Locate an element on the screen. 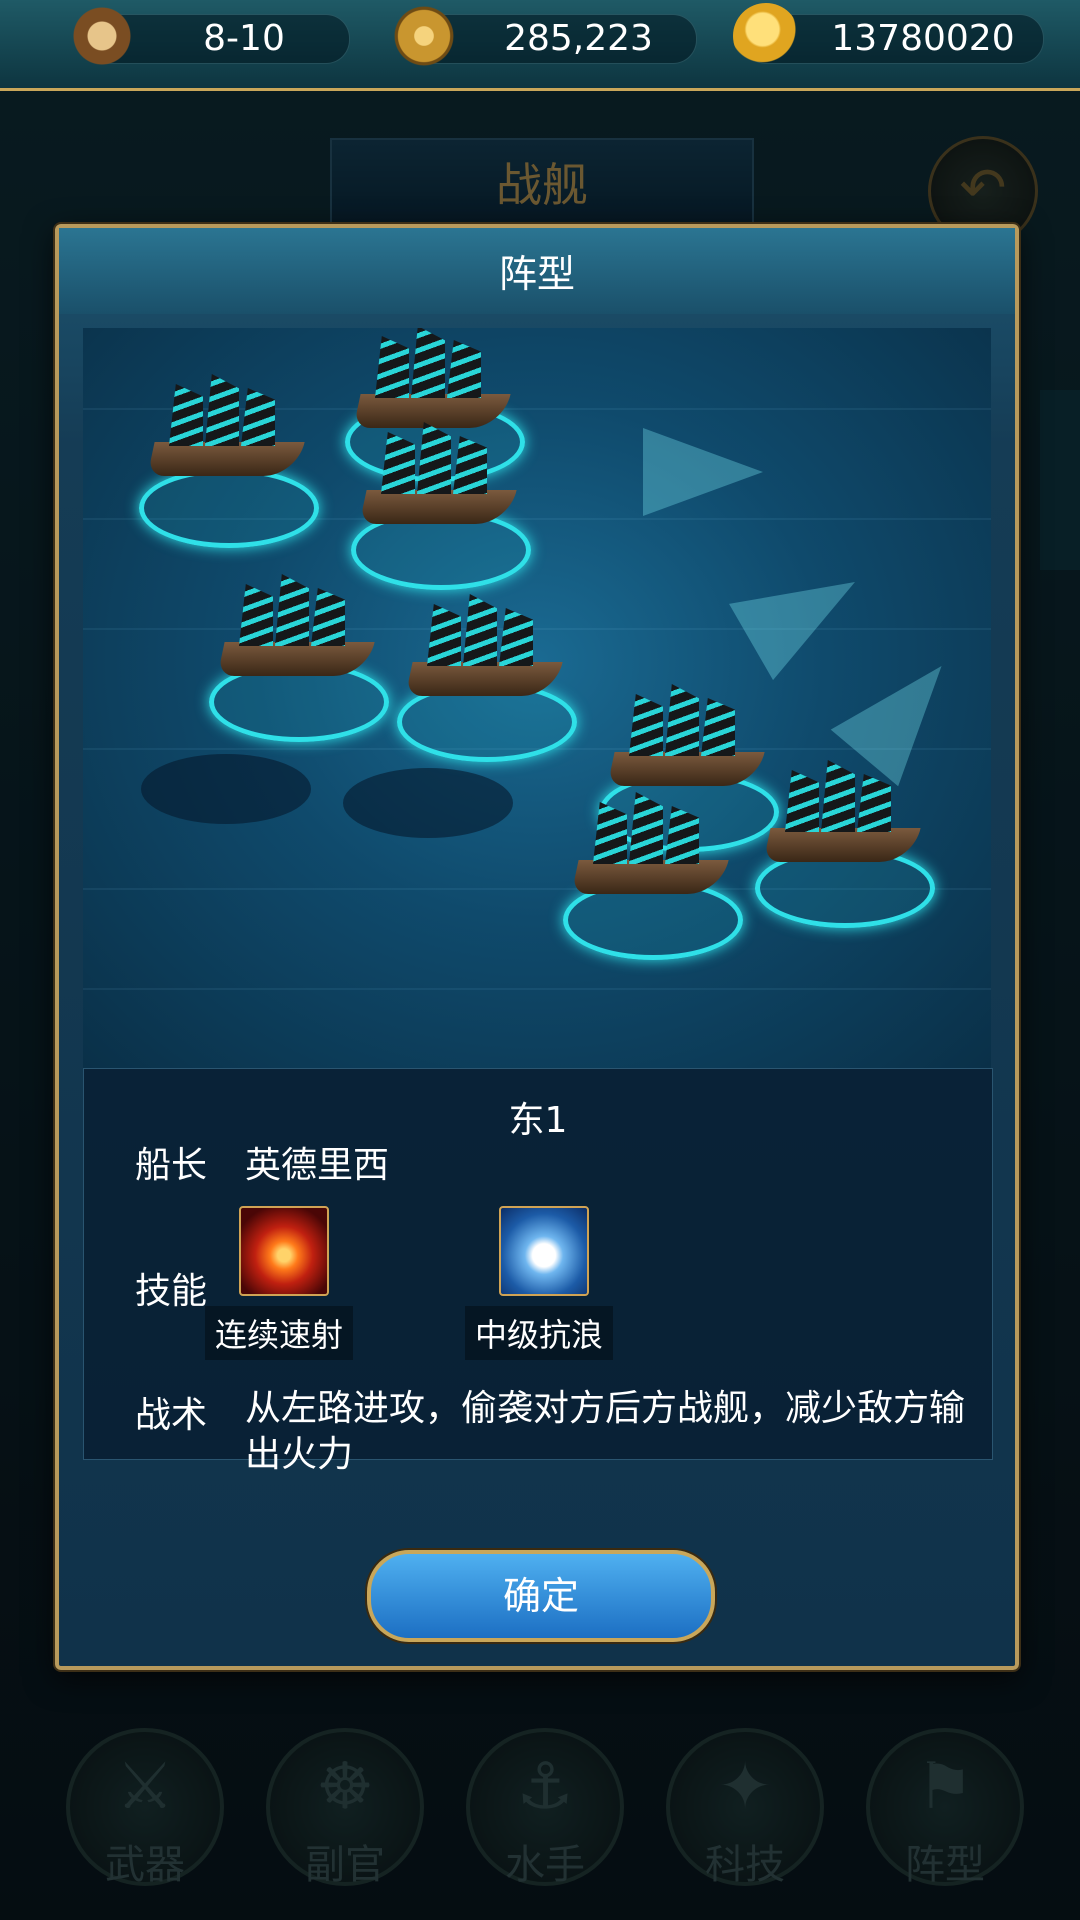  compass-icon is located at coordinates (424, 36).